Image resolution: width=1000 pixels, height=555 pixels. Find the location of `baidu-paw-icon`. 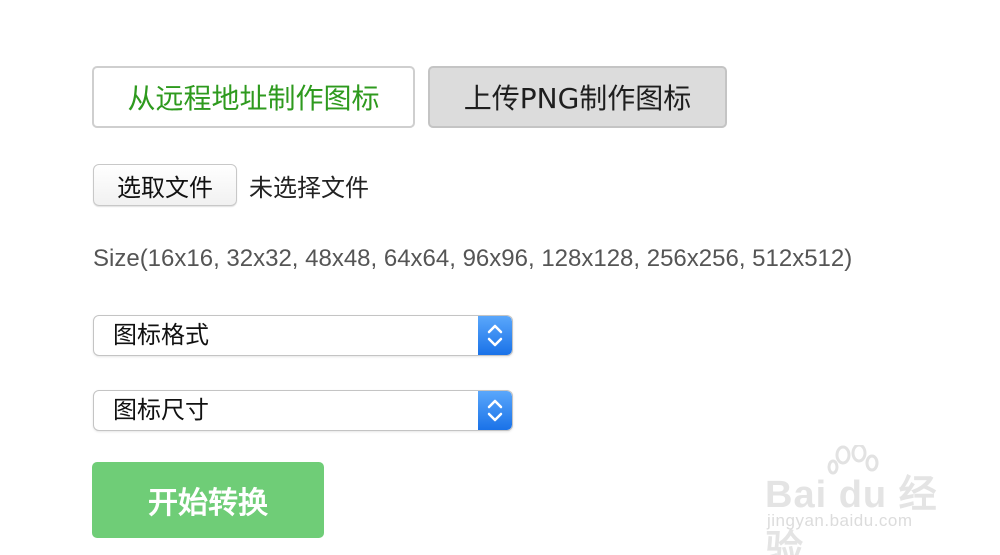

baidu-paw-icon is located at coordinates (853, 460).